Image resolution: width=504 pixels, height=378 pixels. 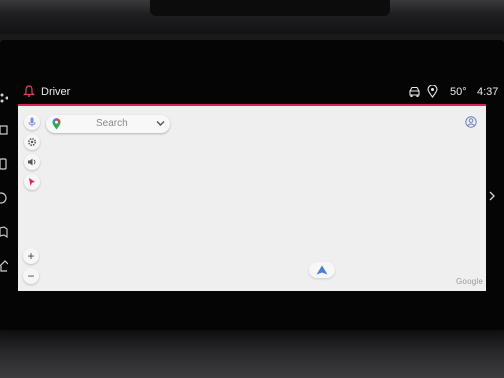 I want to click on settings-button, so click(x=32, y=142).